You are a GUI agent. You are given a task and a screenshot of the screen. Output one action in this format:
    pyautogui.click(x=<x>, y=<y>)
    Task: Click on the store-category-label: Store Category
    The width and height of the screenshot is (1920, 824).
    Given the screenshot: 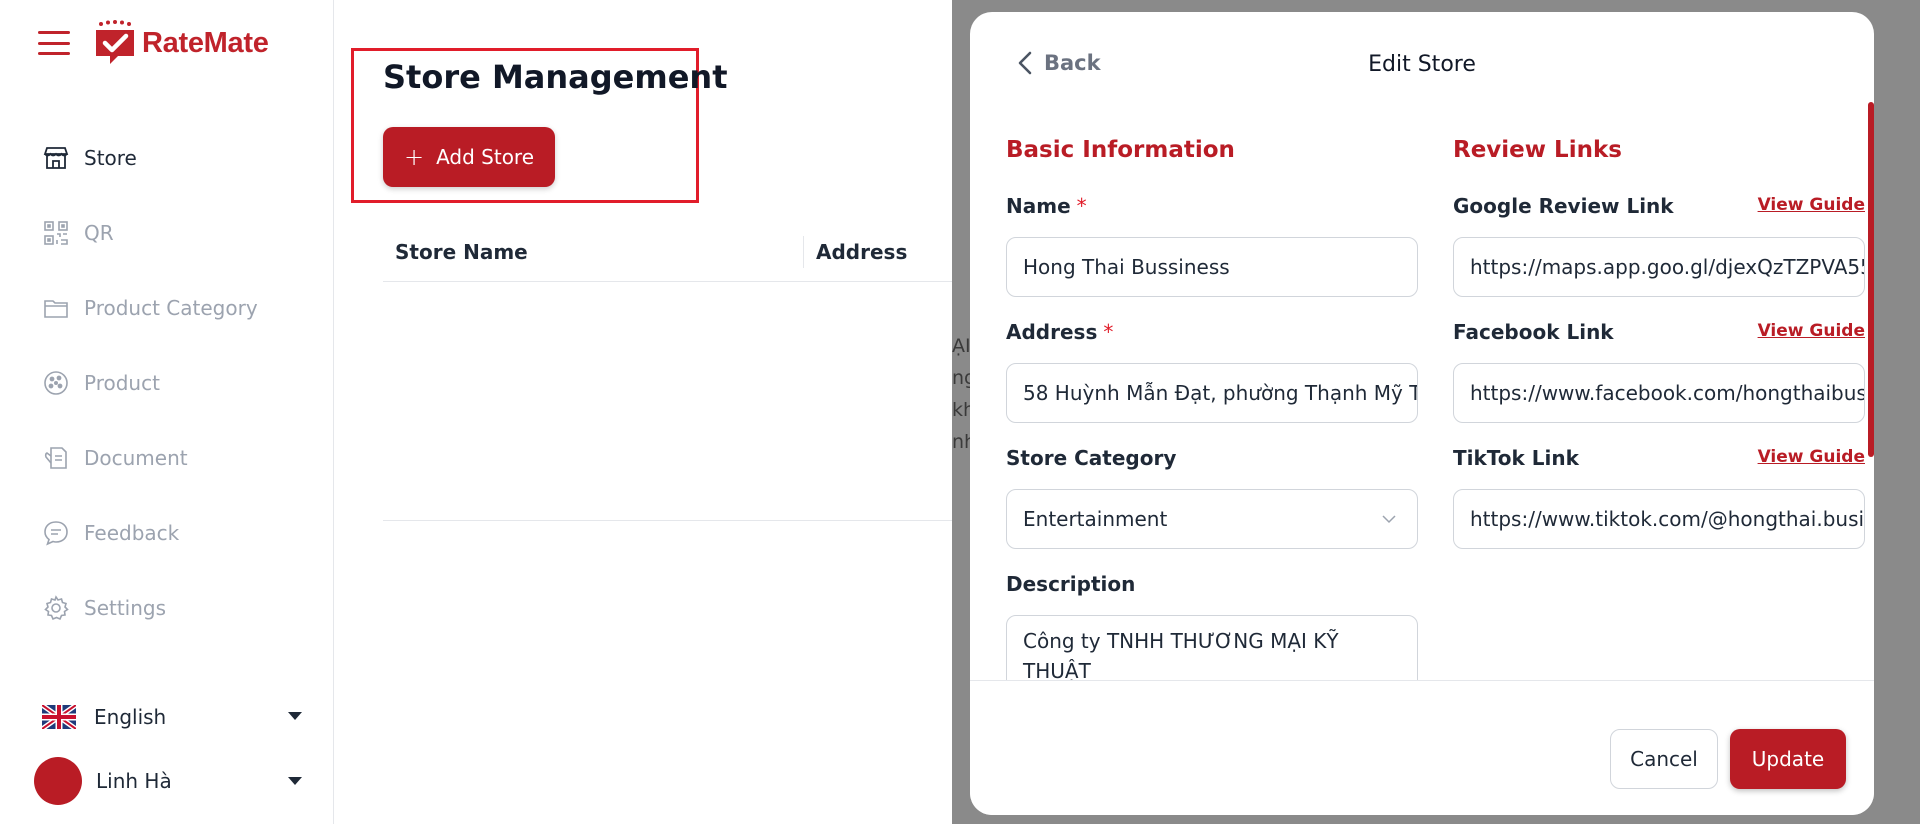 What is the action you would take?
    pyautogui.click(x=1091, y=458)
    